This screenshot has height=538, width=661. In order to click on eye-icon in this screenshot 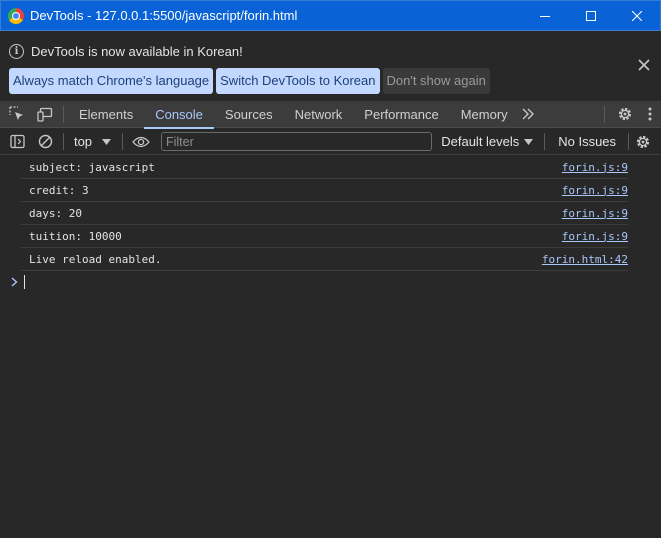, I will do `click(141, 141)`.